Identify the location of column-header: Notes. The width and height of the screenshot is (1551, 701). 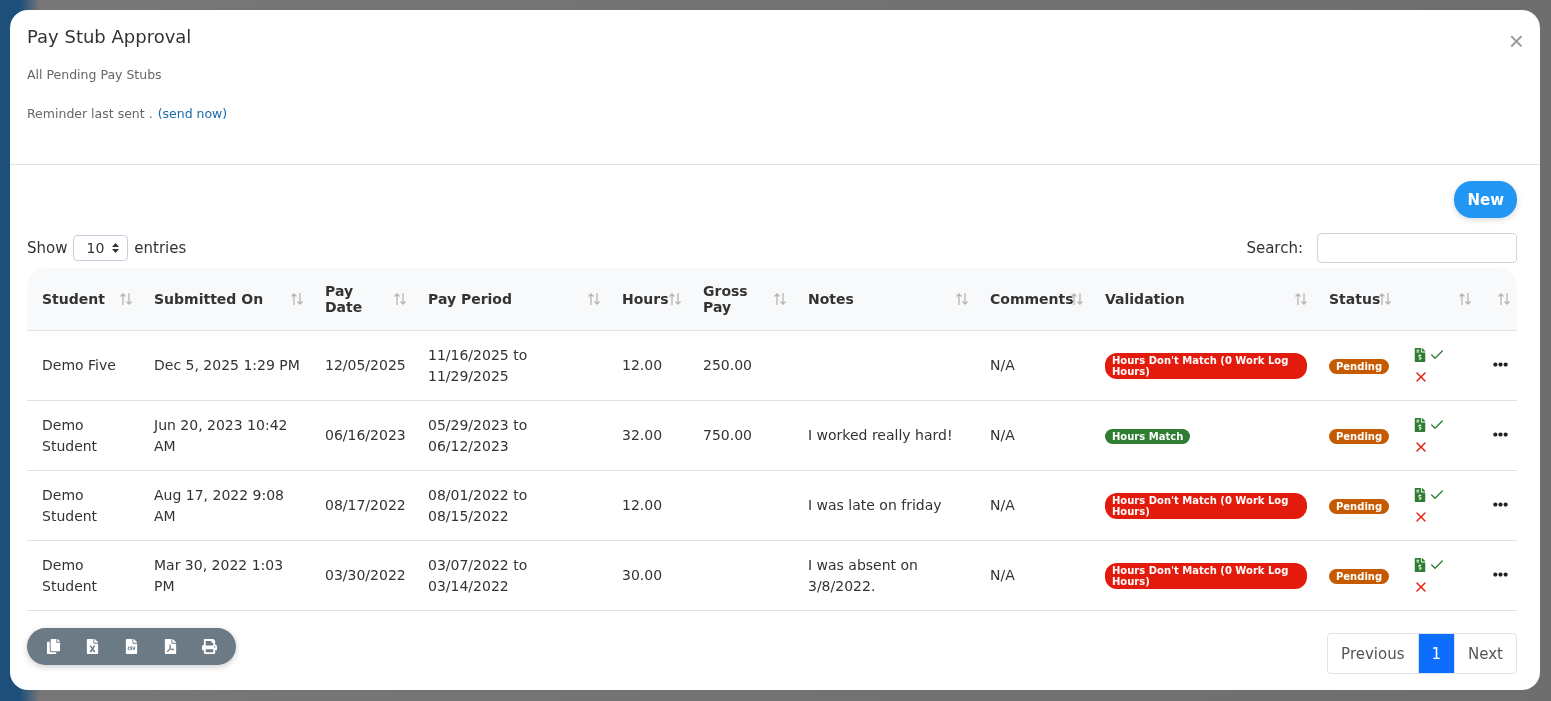
(884, 299).